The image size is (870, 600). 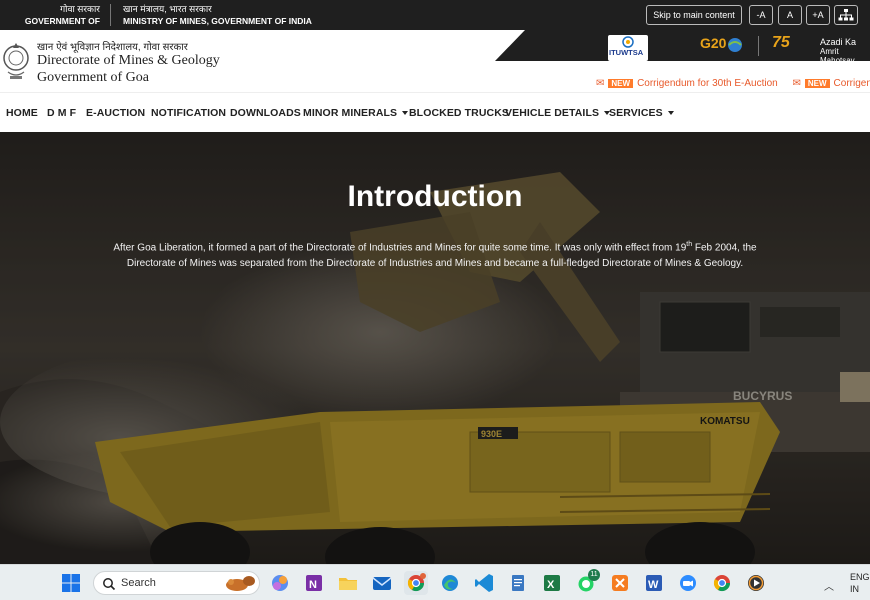 I want to click on nav-dmf: D M F, so click(x=61, y=113).